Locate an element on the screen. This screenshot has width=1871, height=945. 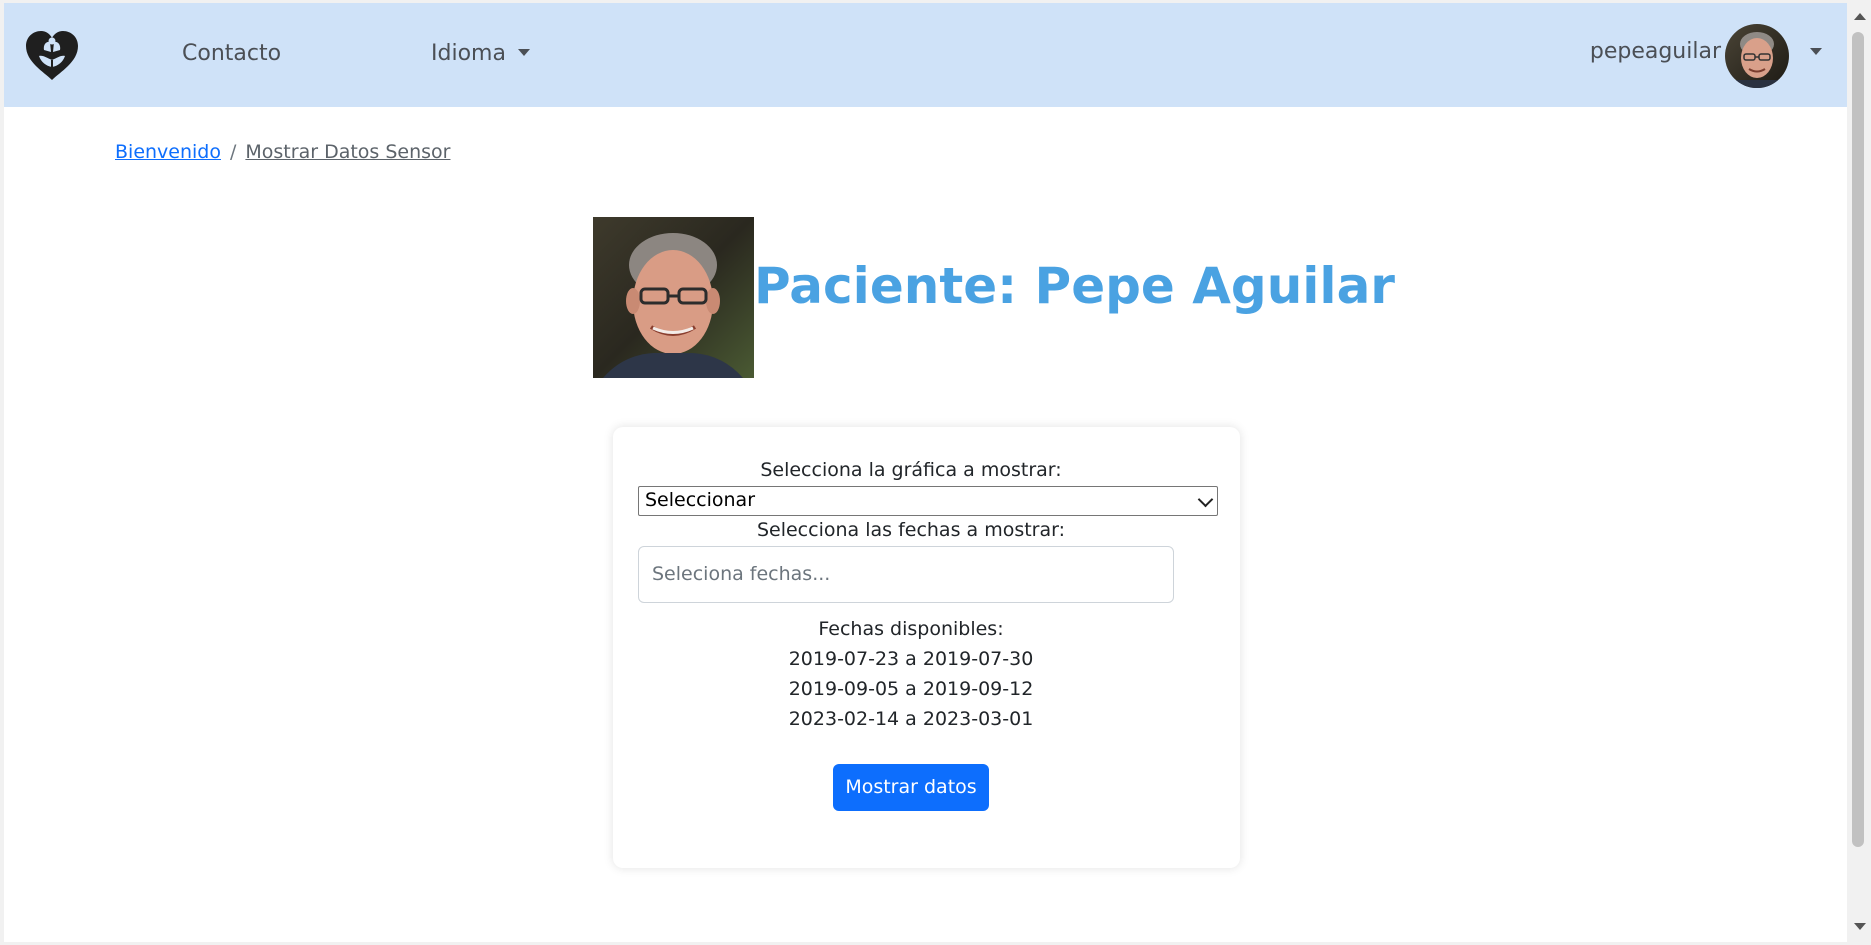
available-dates-label: Fechas disponibles: is located at coordinates (911, 629).